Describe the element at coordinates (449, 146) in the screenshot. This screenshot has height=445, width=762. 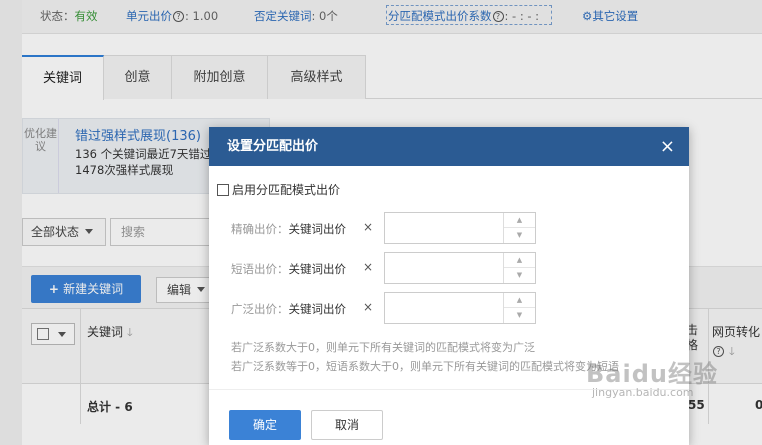
I see `dialog-header: 设置分匹配出价 ×` at that location.